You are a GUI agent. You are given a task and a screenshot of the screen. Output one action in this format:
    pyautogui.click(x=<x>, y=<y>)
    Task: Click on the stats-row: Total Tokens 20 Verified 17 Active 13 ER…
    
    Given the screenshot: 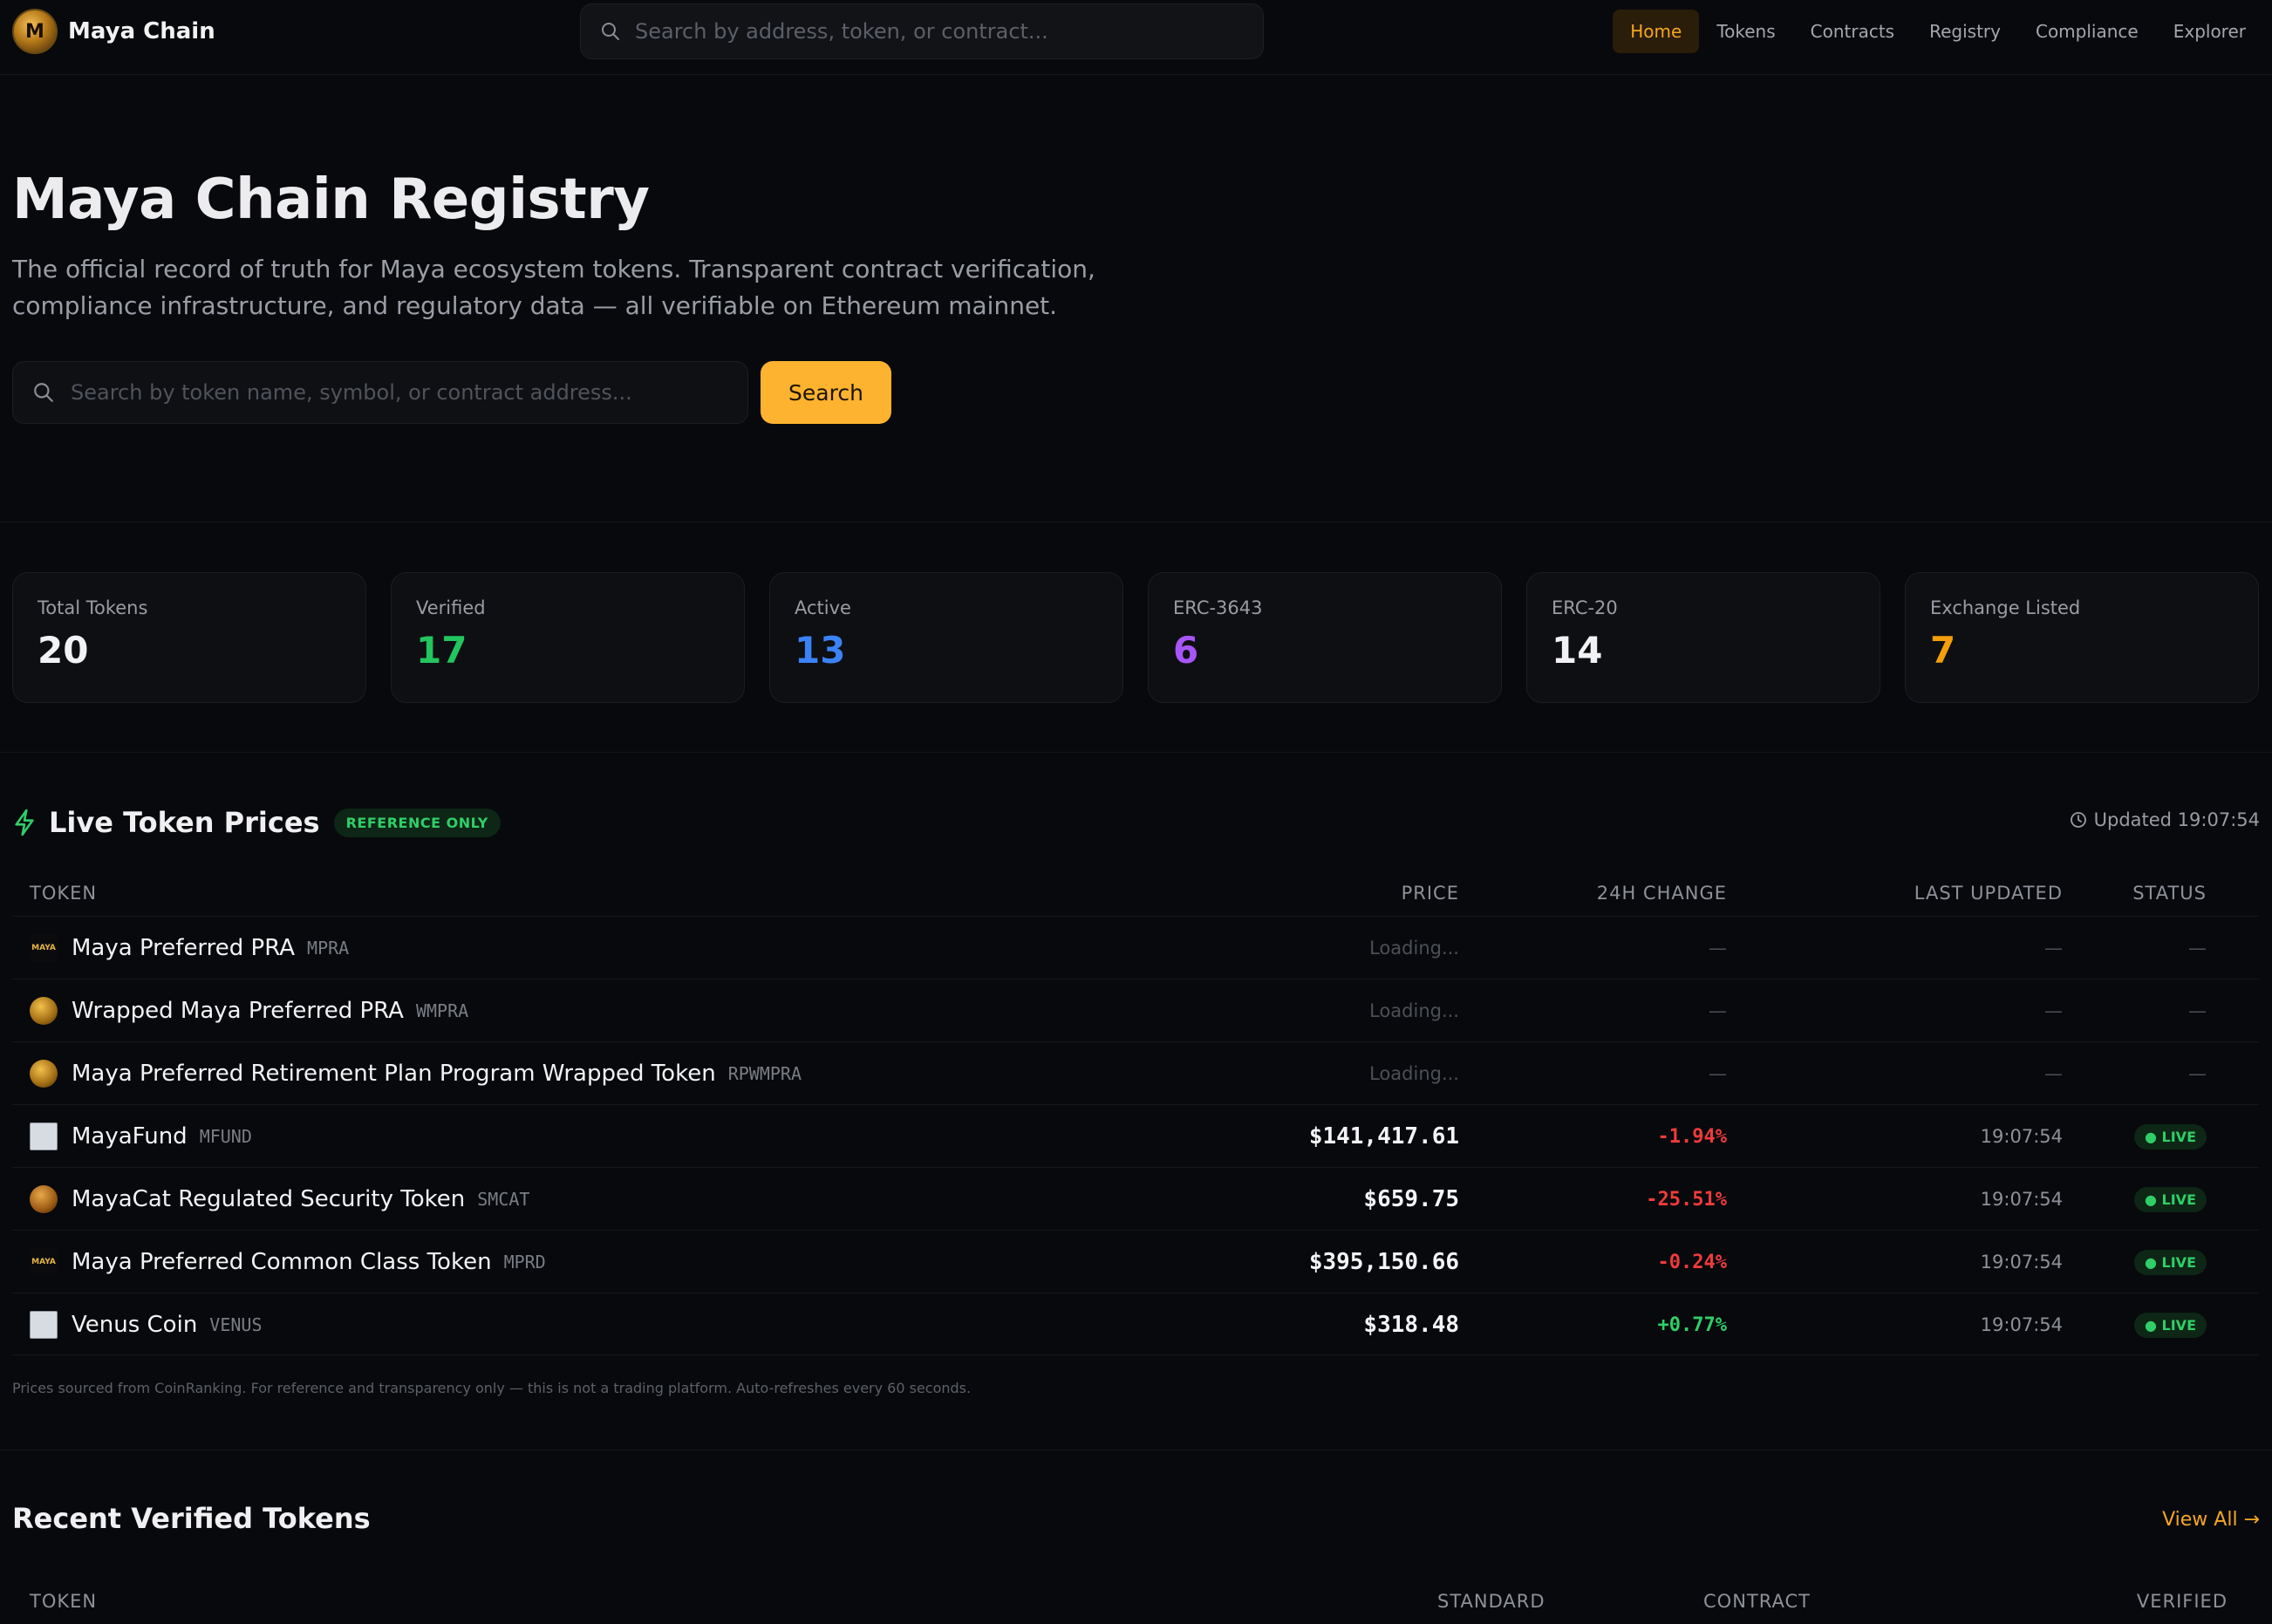 What is the action you would take?
    pyautogui.click(x=1135, y=637)
    